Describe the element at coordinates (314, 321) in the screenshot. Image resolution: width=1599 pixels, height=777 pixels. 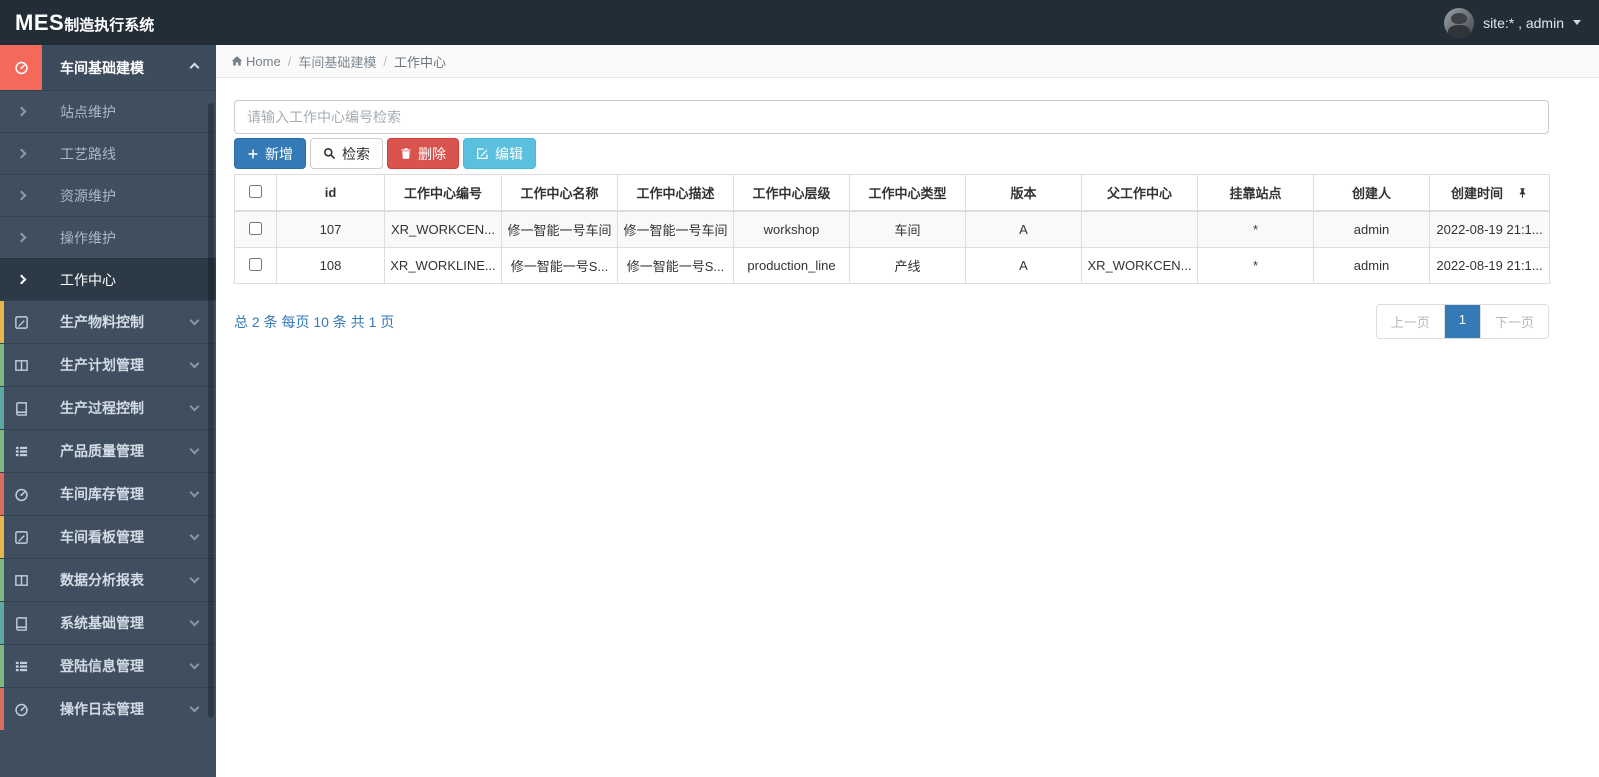
I see `record-summary: 总 2 条 每页 10 条 共 1 页` at that location.